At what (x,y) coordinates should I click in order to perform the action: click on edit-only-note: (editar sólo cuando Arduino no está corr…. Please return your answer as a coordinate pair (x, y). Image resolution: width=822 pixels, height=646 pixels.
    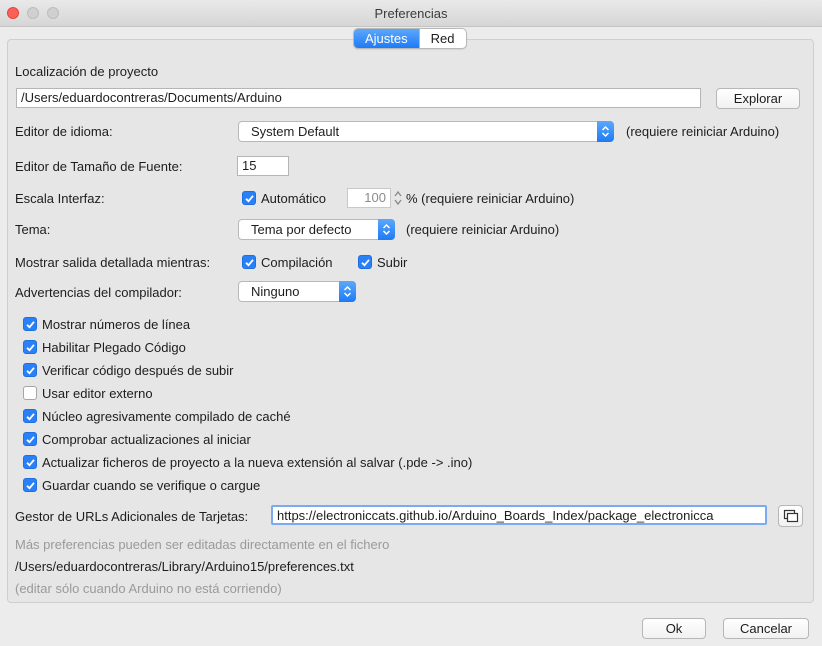
    Looking at the image, I should click on (148, 588).